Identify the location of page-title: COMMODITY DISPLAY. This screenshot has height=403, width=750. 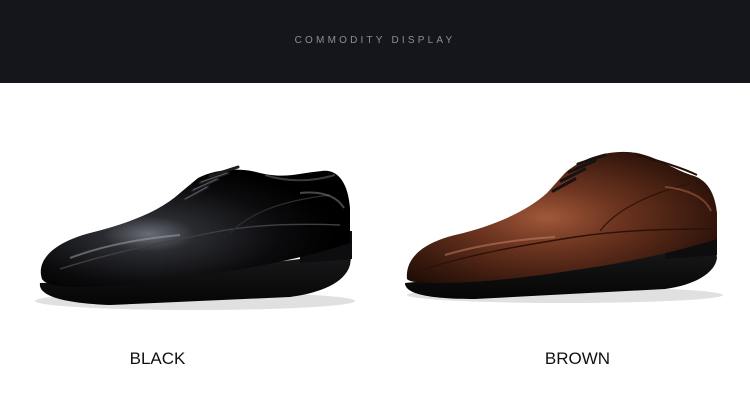
(375, 40).